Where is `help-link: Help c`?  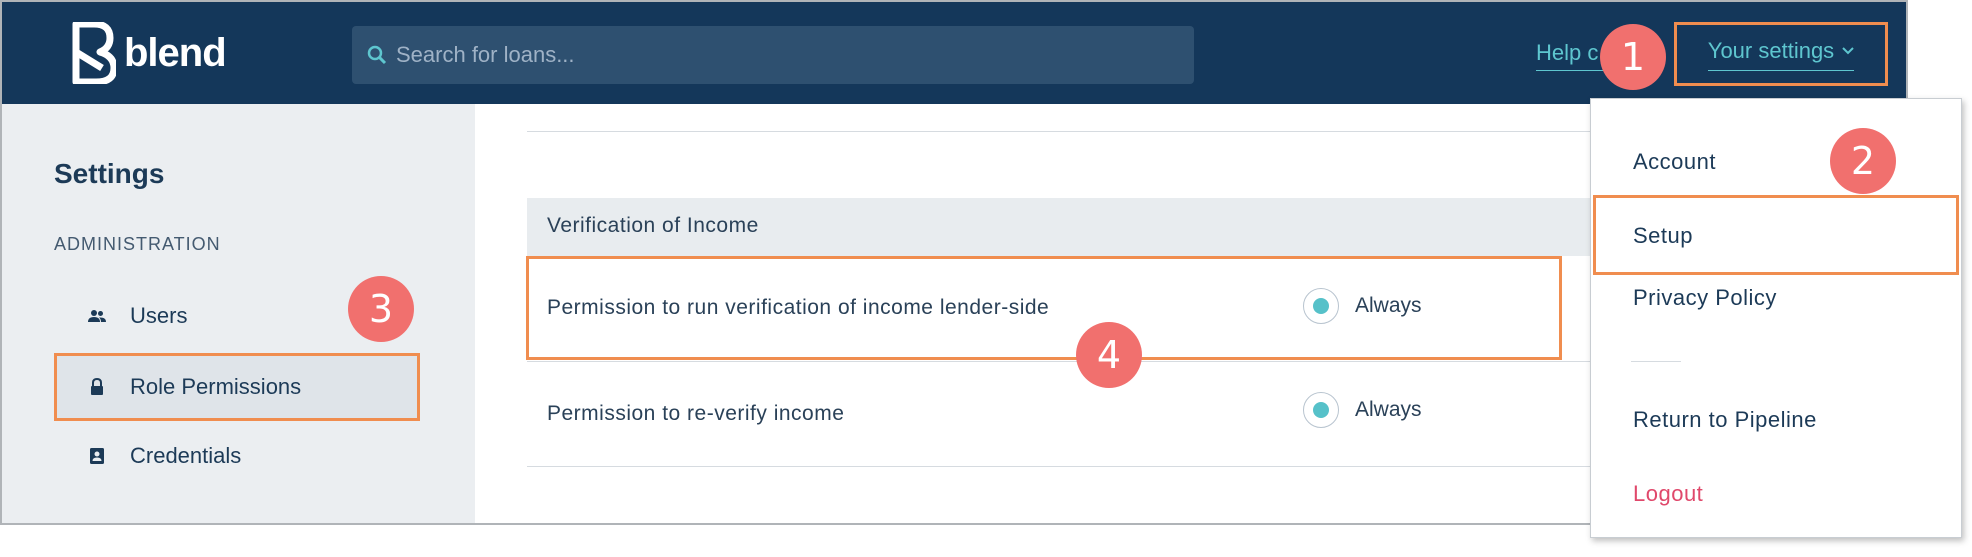
help-link: Help c is located at coordinates (1571, 55).